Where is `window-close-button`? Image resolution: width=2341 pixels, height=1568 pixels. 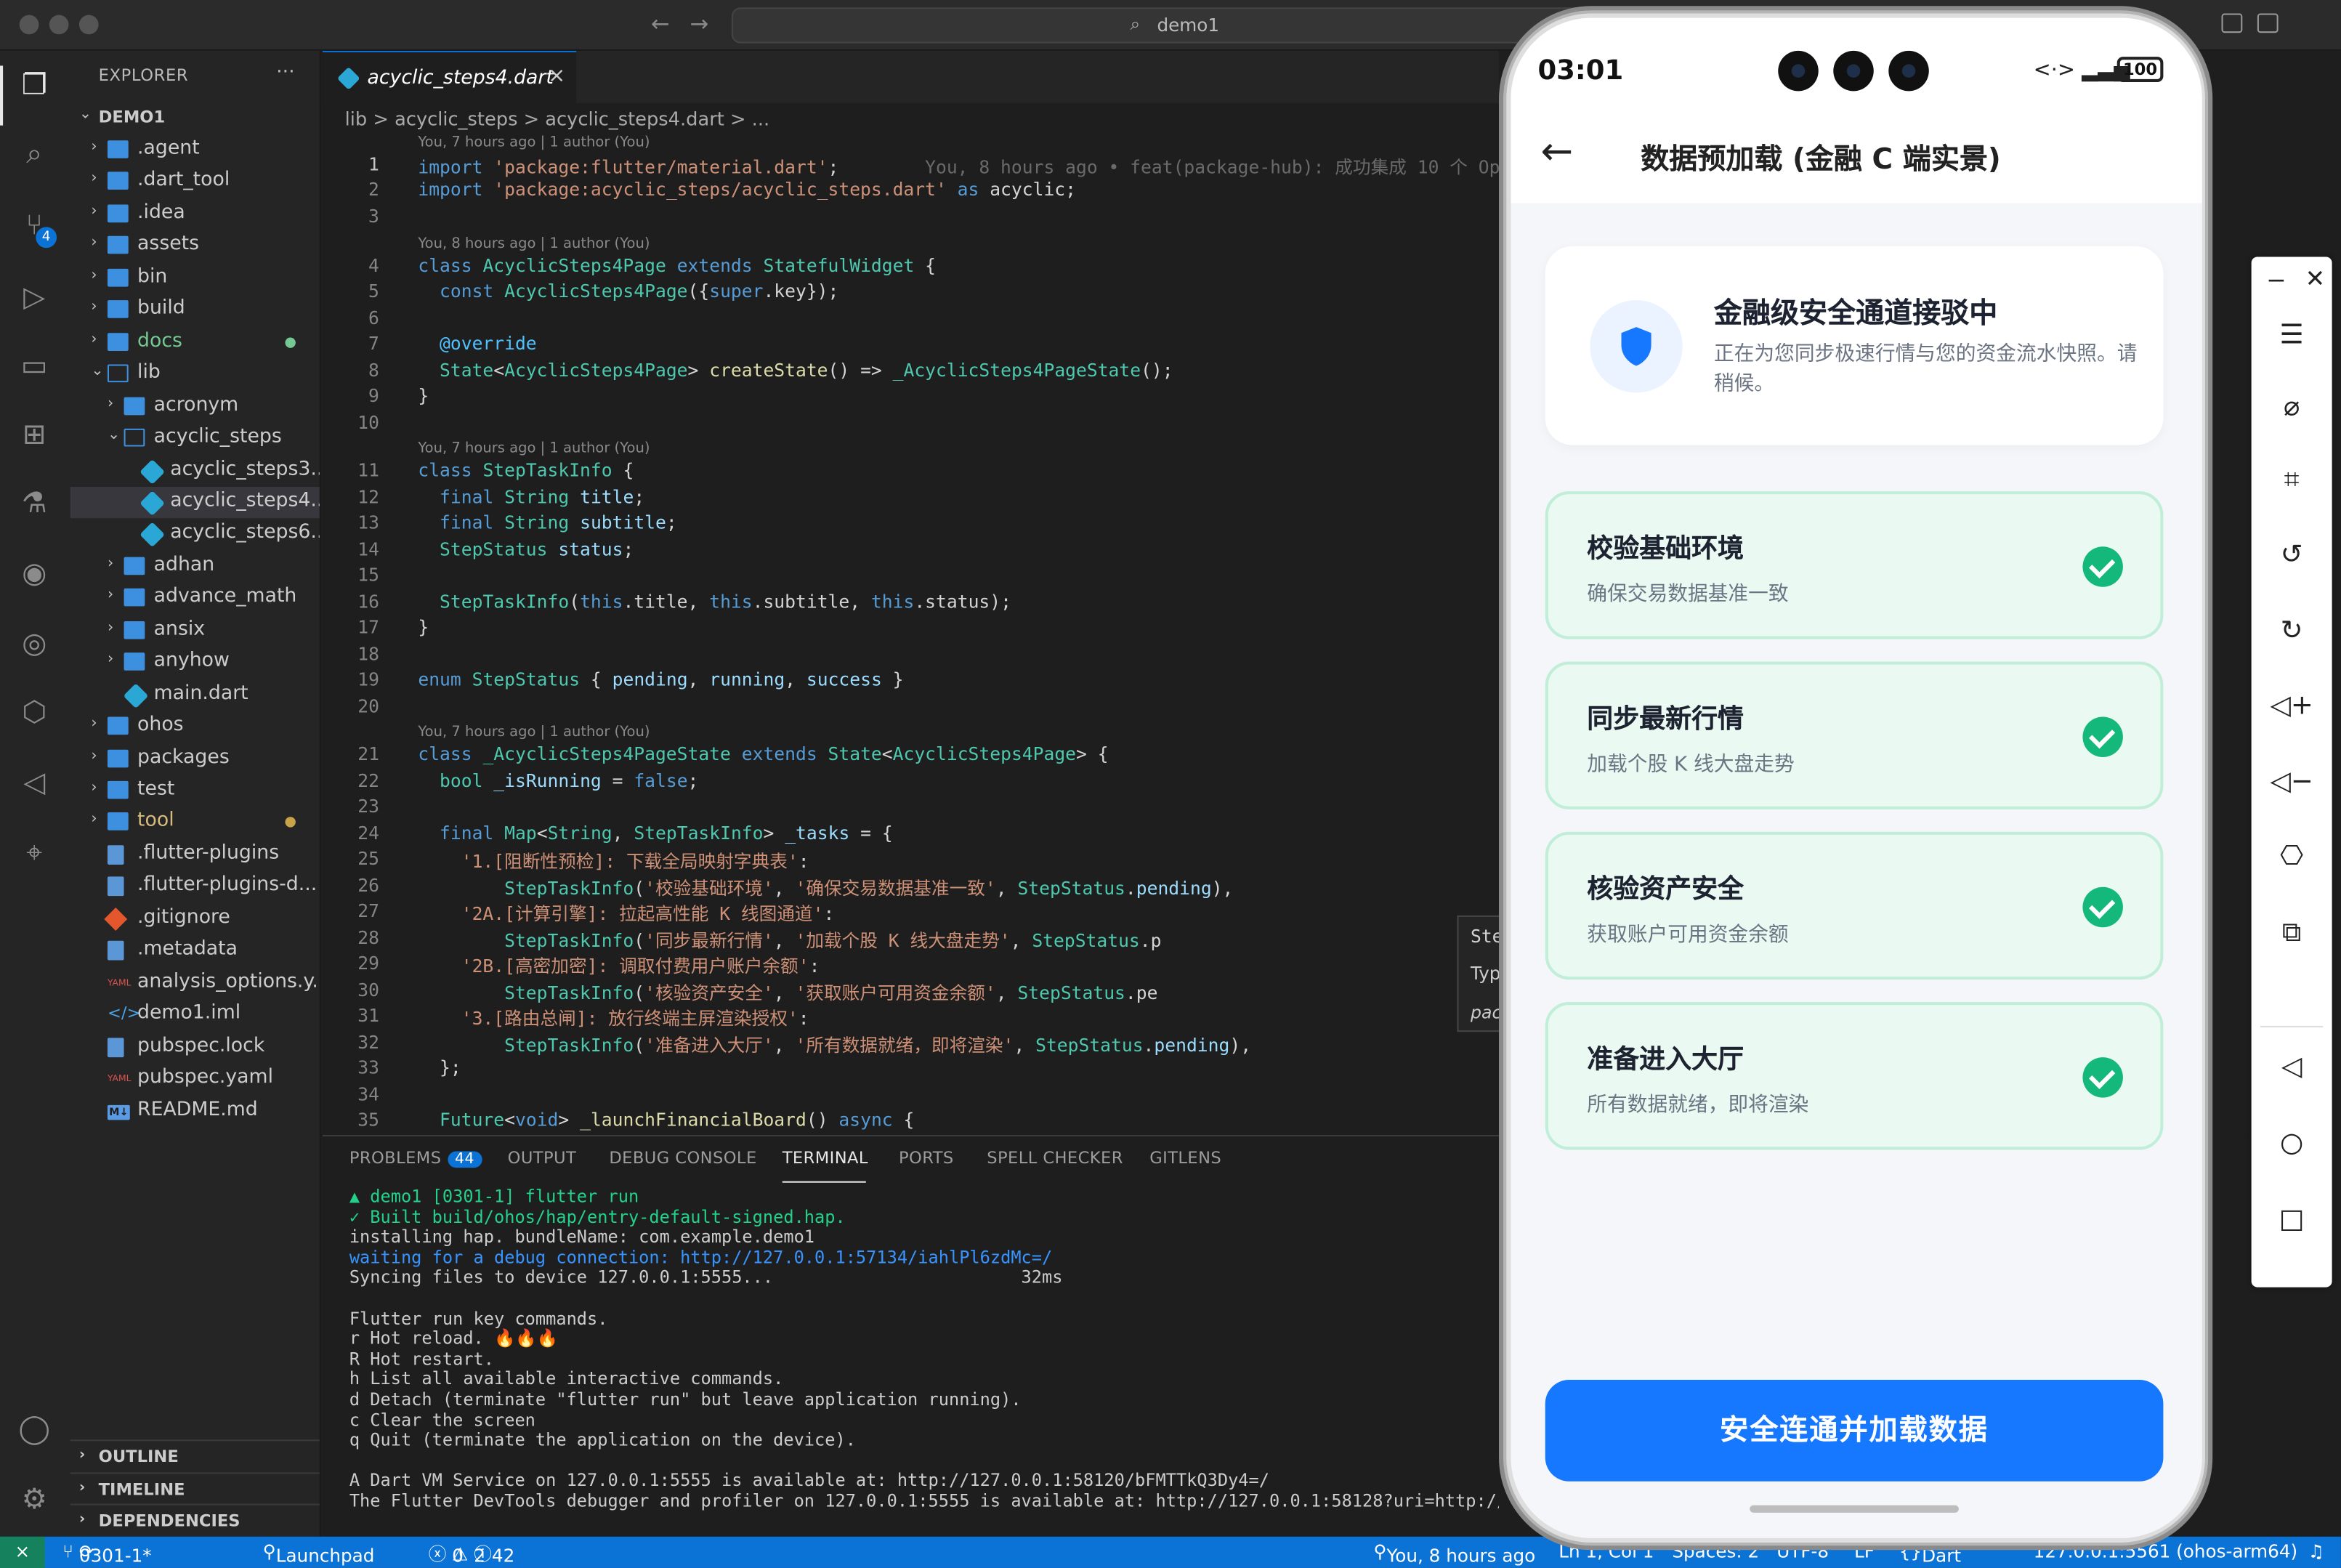 window-close-button is located at coordinates (29, 25).